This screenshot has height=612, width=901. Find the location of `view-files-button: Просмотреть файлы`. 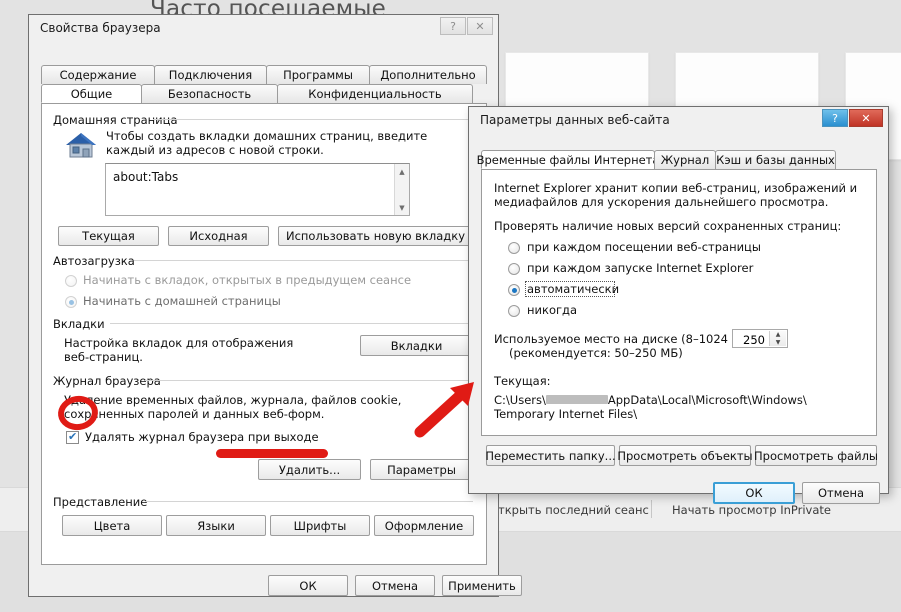

view-files-button: Просмотреть файлы is located at coordinates (816, 455).